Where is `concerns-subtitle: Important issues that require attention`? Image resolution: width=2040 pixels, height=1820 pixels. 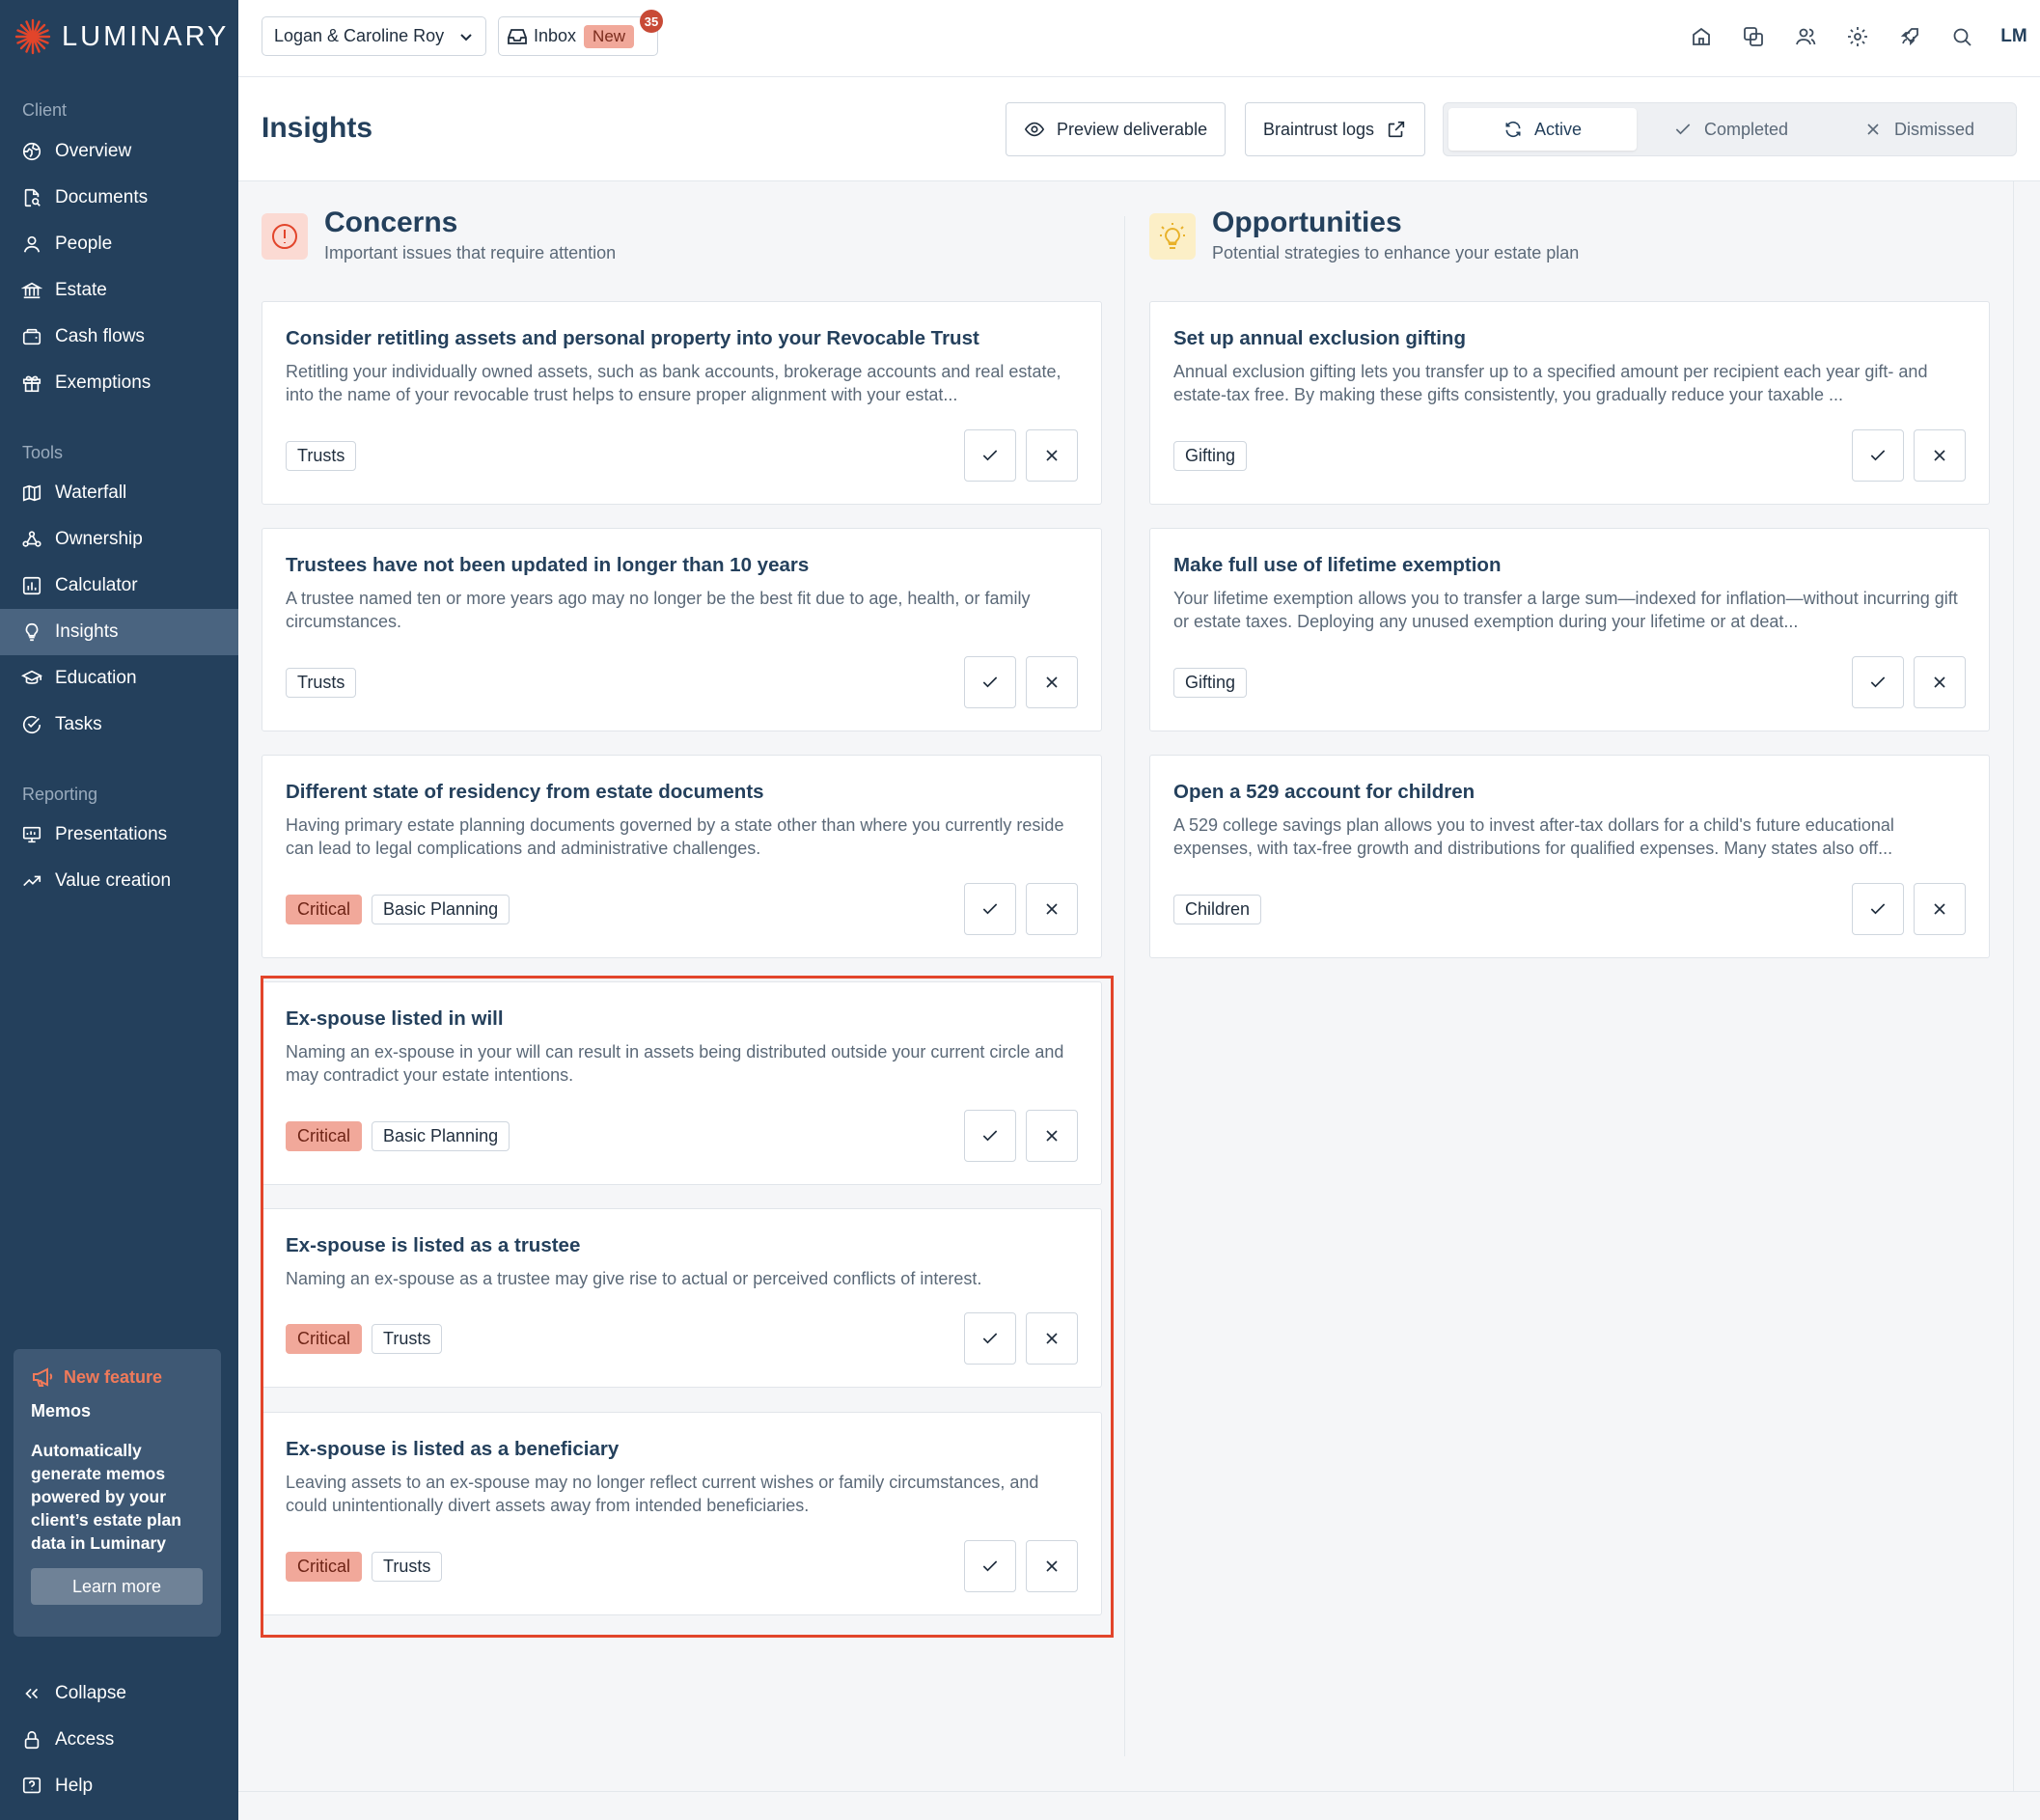 concerns-subtitle: Important issues that require attention is located at coordinates (471, 253).